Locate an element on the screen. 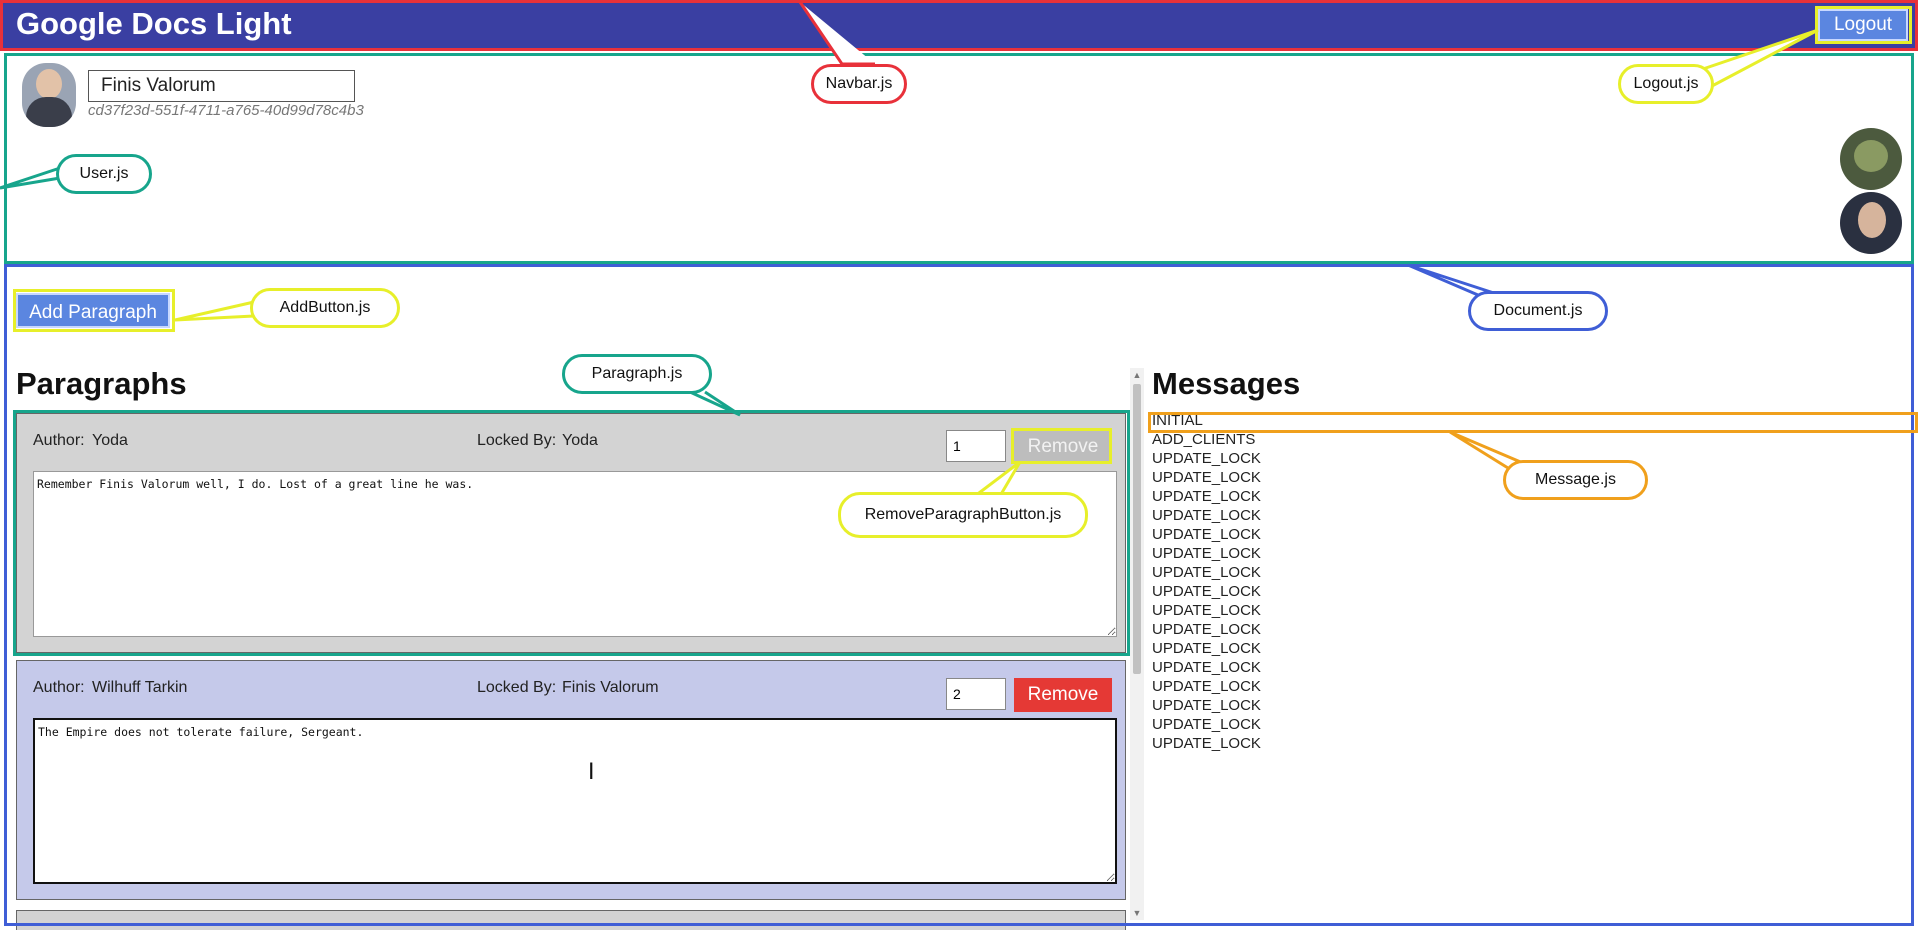  callout-tail-remove is located at coordinates (998, 479).